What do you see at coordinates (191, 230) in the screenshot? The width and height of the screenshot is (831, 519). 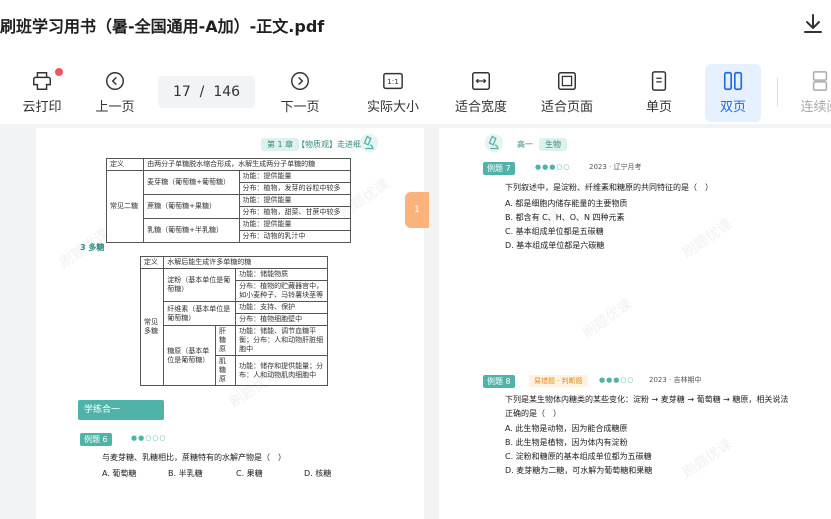 I see `table-cell: 乳糖（葡萄糖+半乳糖）` at bounding box center [191, 230].